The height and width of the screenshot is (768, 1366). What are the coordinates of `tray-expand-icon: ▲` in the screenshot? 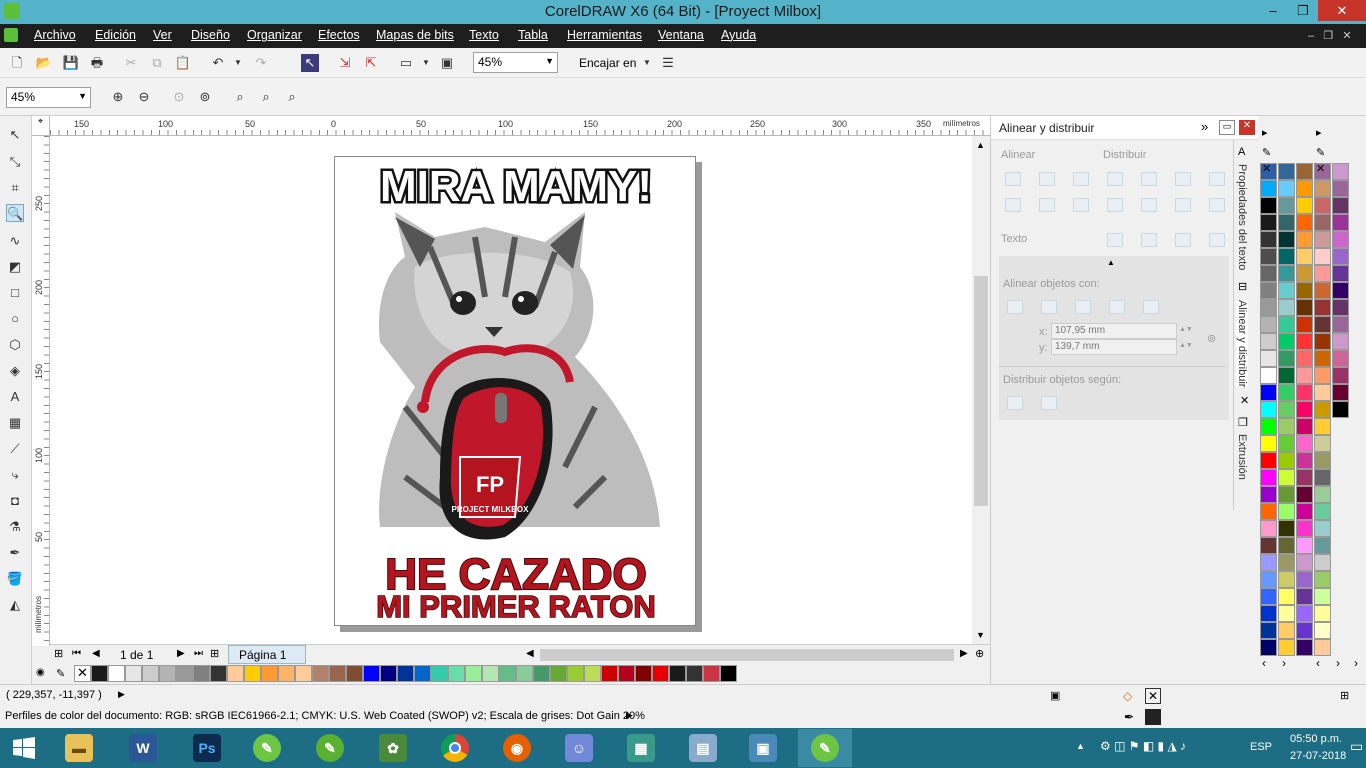 It's located at (1080, 746).